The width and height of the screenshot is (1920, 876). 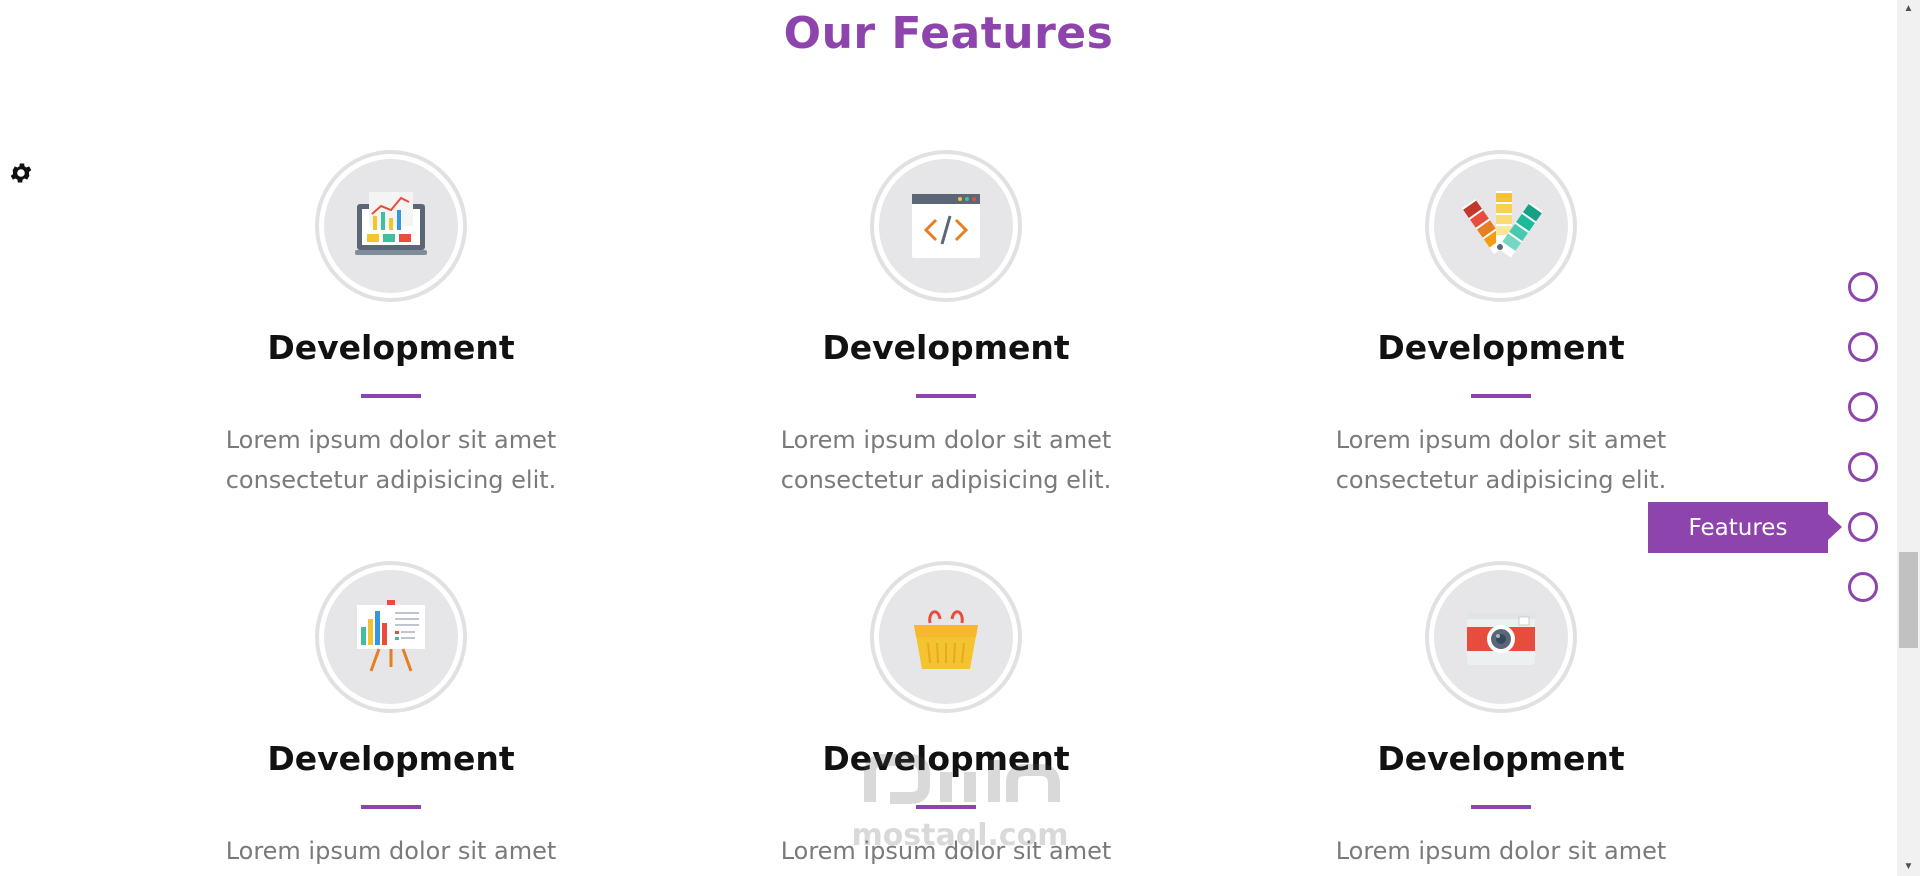 What do you see at coordinates (1908, 9) in the screenshot?
I see `scroll-up-arrow-icon: ▲` at bounding box center [1908, 9].